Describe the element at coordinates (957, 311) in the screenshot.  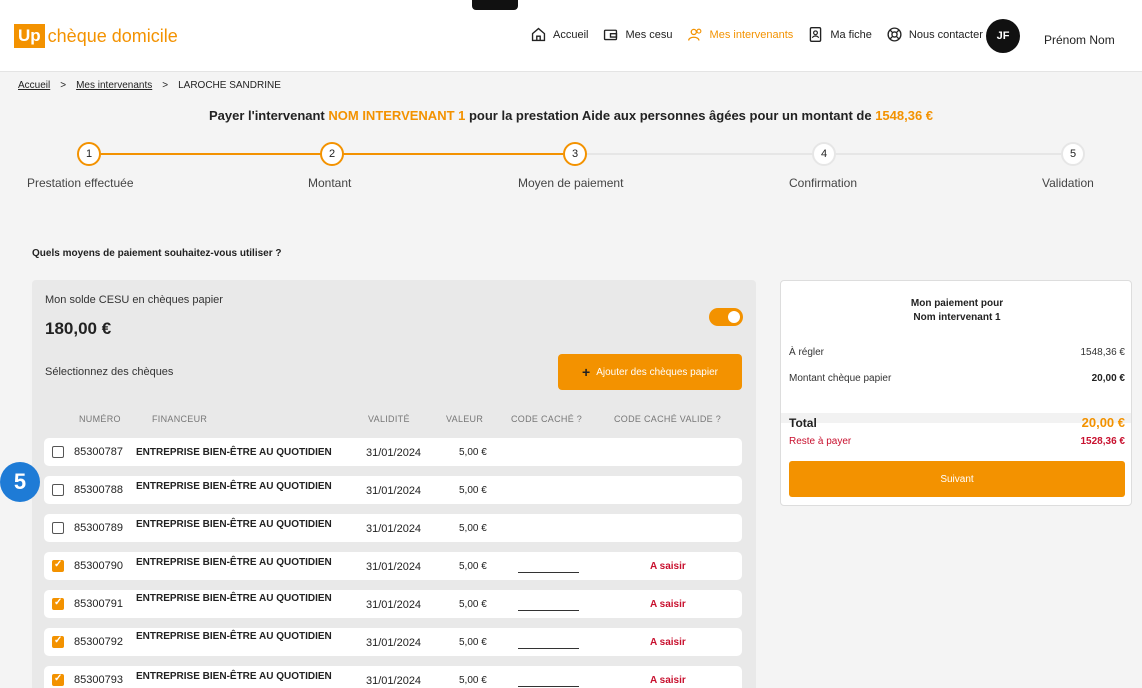
I see `summary-title: Mon paiement pour Nom intervenant 1` at that location.